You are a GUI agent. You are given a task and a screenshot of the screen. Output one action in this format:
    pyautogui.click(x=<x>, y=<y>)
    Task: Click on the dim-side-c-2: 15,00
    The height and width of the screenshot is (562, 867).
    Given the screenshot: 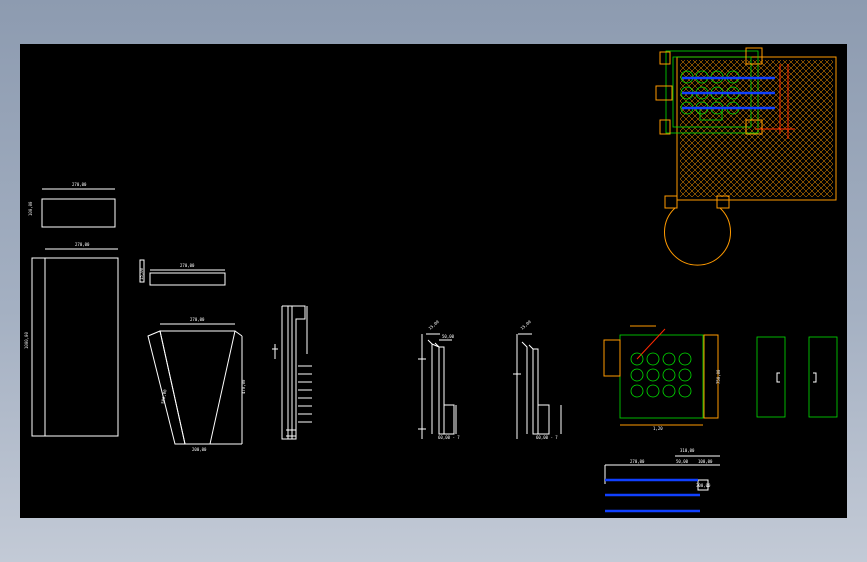 What is the action you would take?
    pyautogui.click(x=525, y=325)
    